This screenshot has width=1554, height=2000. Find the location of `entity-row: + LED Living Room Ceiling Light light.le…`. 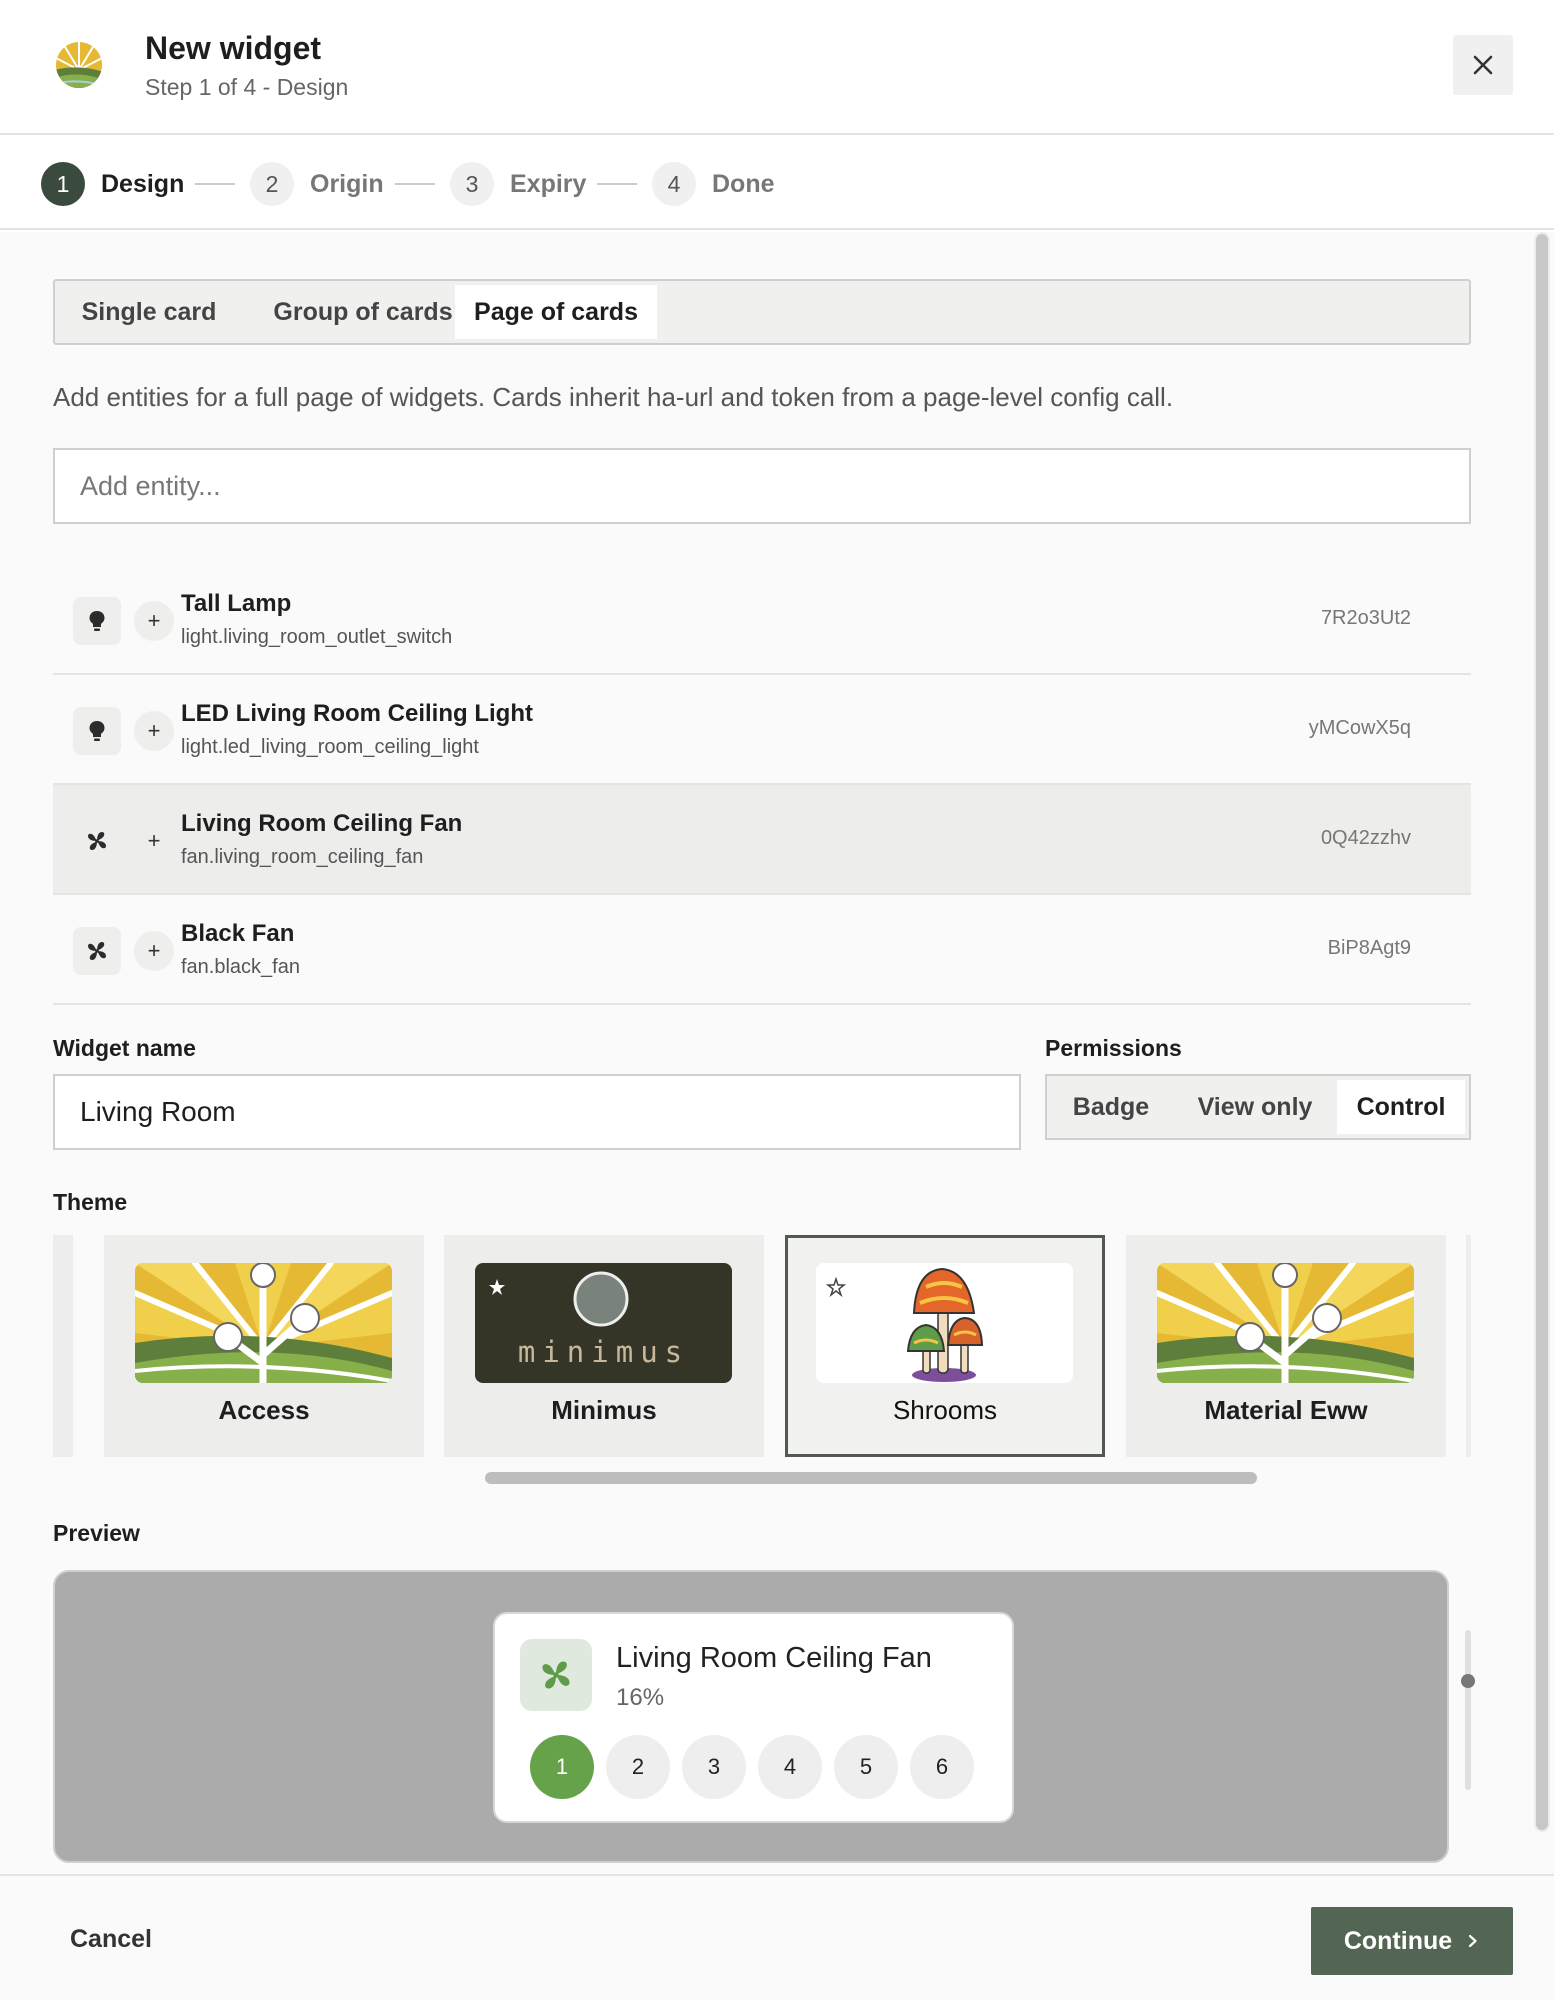

entity-row: + LED Living Room Ceiling Light light.le… is located at coordinates (762, 730).